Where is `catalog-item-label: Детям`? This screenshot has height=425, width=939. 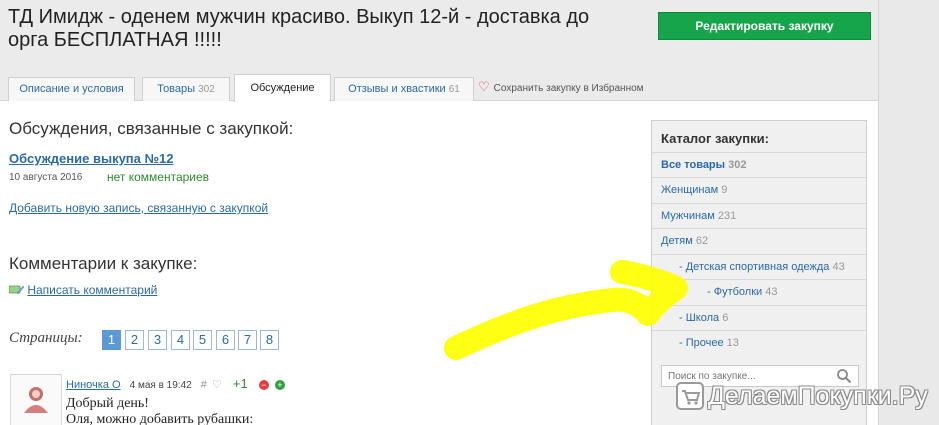
catalog-item-label: Детям is located at coordinates (677, 241).